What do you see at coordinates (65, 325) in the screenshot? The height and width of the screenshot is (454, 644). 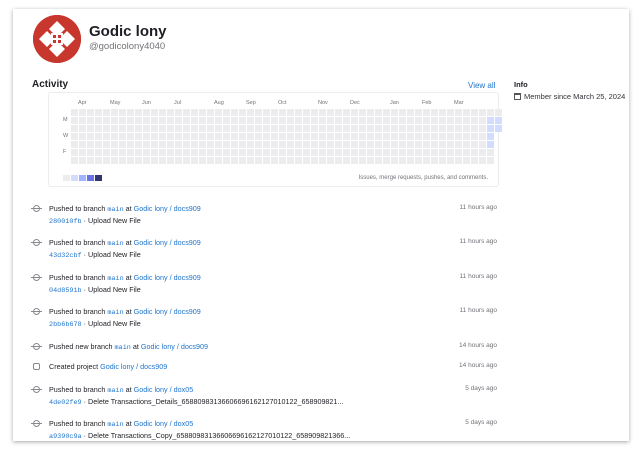 I see `commit-sha-link: 2bb6b678` at bounding box center [65, 325].